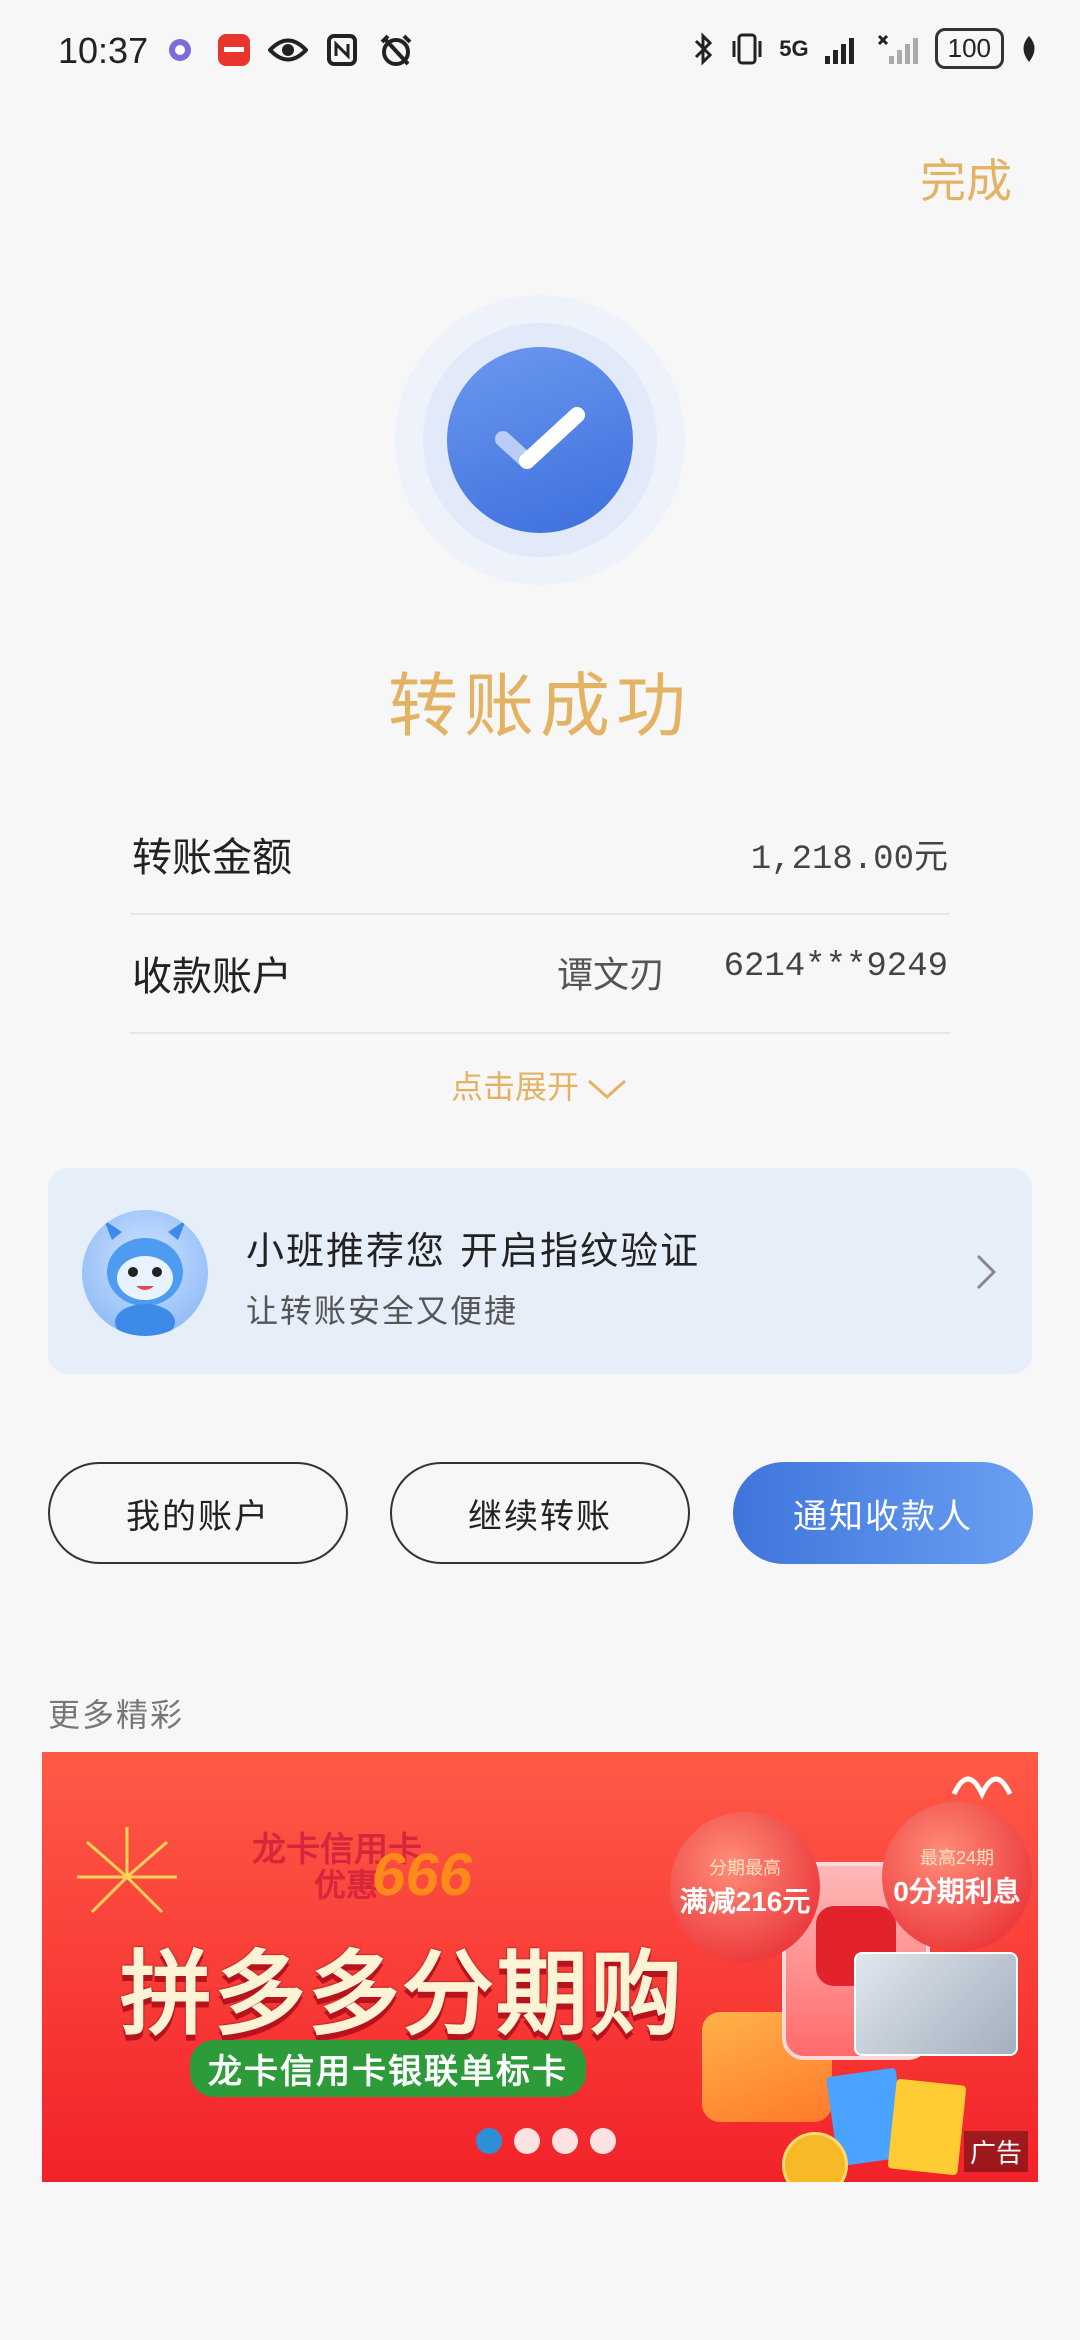 This screenshot has width=1080, height=2340. I want to click on more-section-label: 更多精彩, so click(116, 1715).